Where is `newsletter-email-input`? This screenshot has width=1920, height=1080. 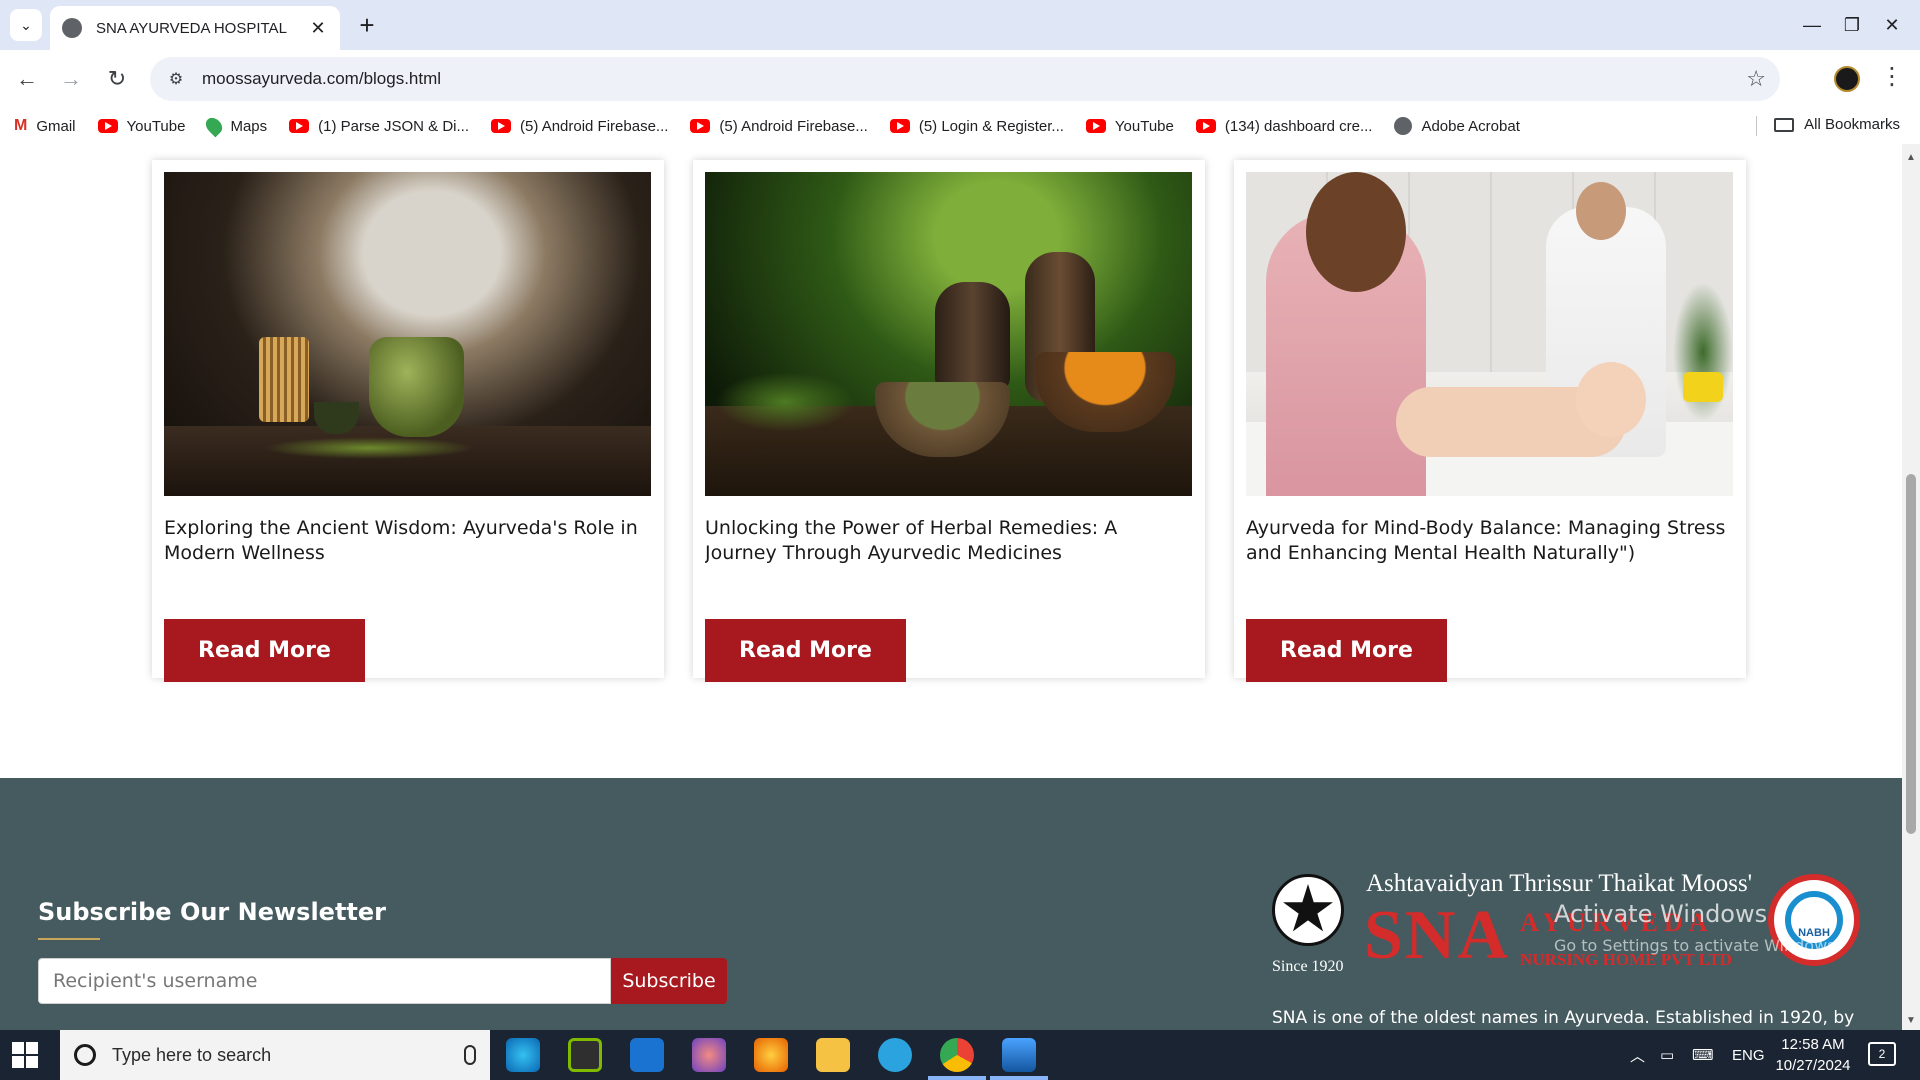 newsletter-email-input is located at coordinates (324, 981).